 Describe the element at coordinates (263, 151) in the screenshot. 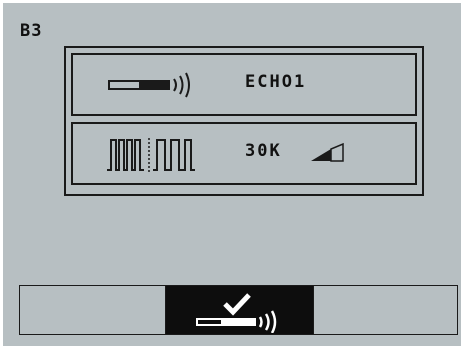

I see `frequency-label: 30K` at that location.